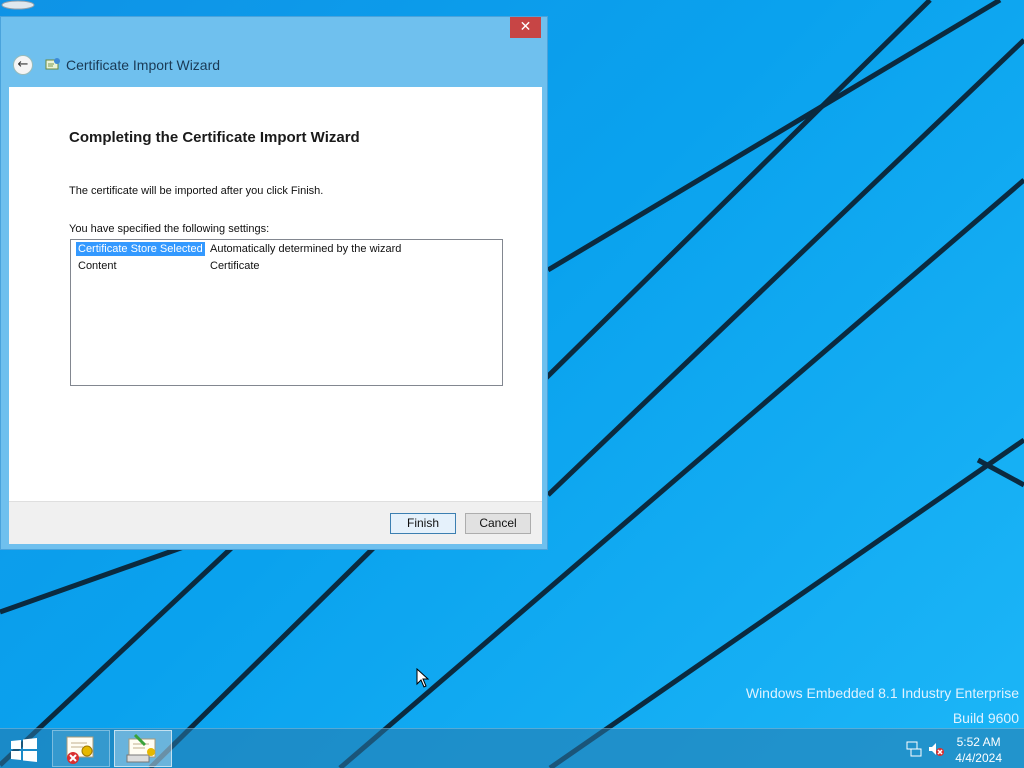 This screenshot has width=1024, height=768. Describe the element at coordinates (525, 27) in the screenshot. I see `close-button: ✕` at that location.